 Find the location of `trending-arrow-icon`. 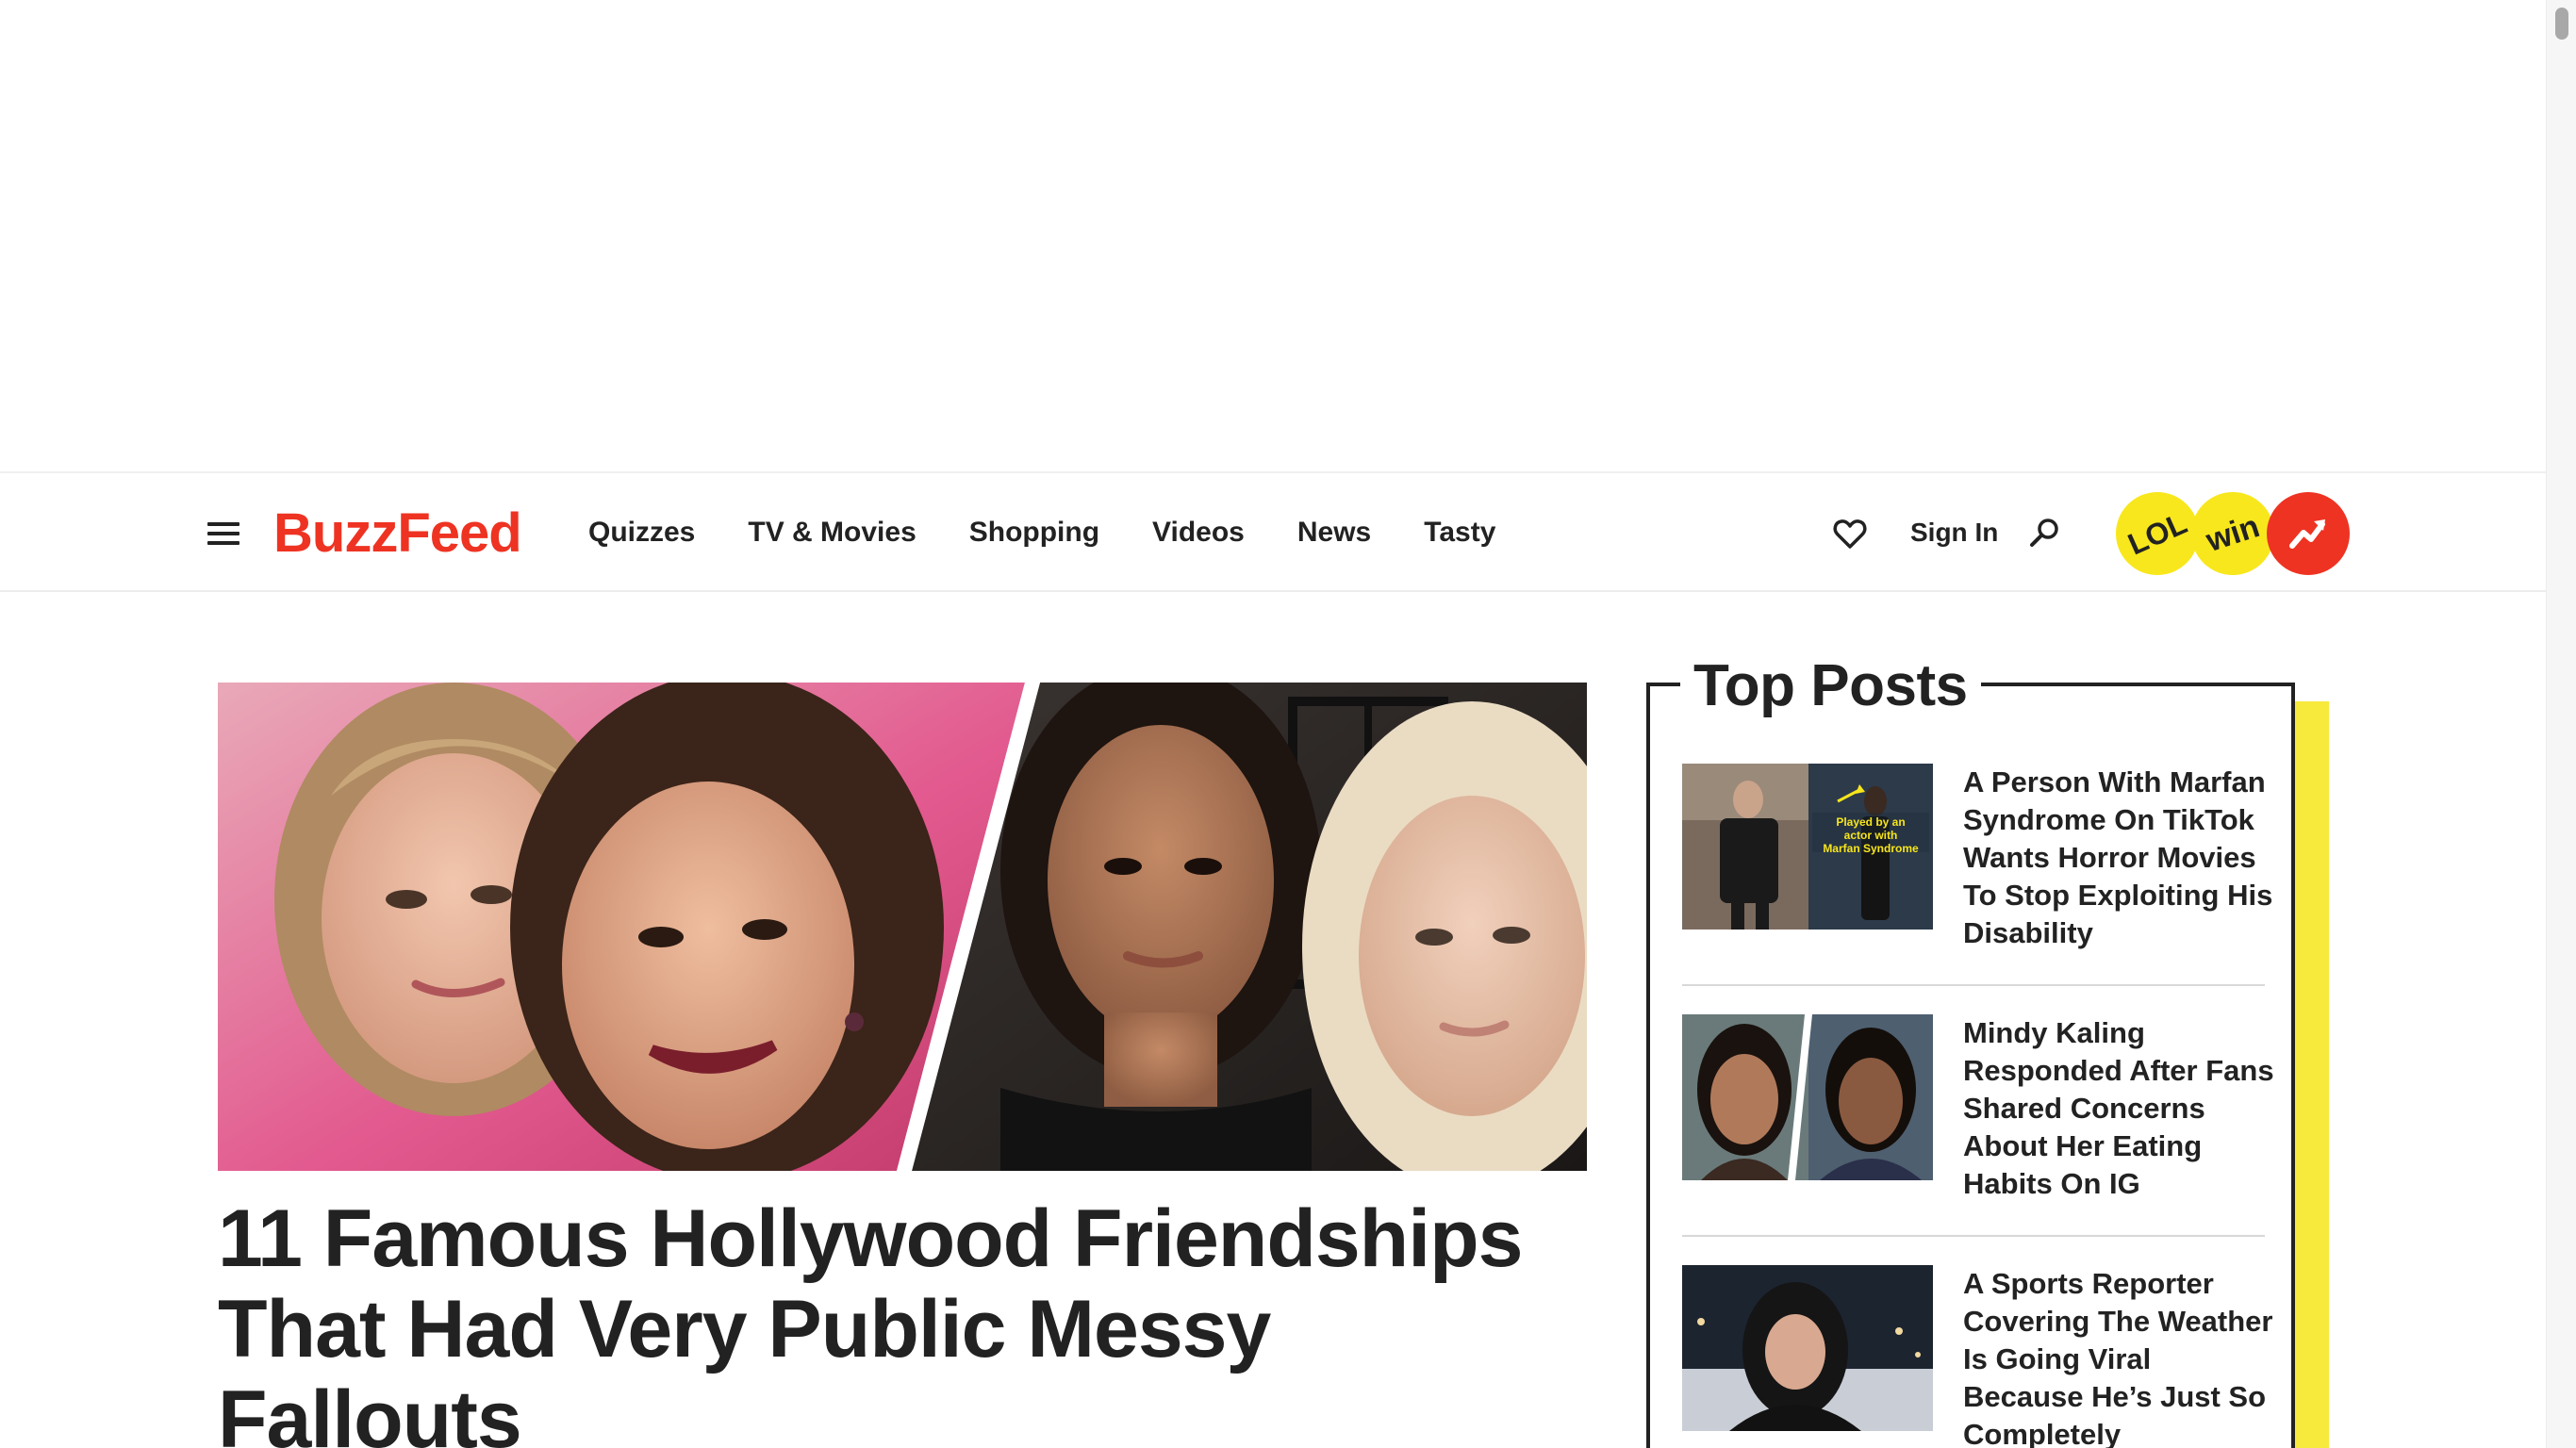

trending-arrow-icon is located at coordinates (2307, 534).